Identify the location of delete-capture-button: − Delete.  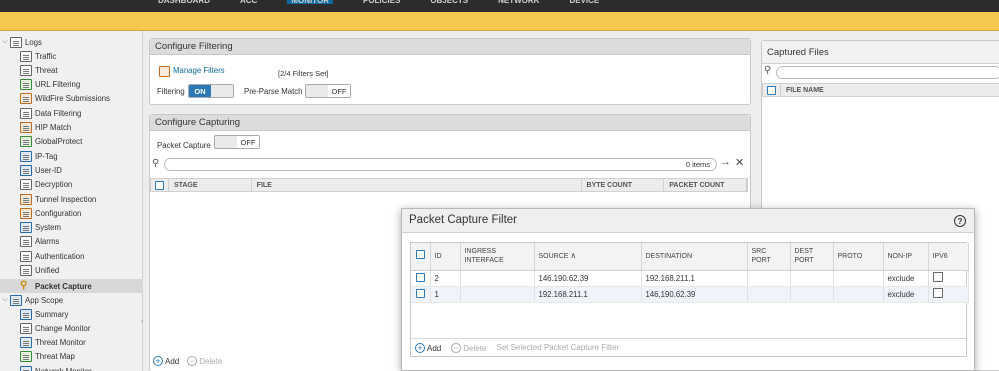
(204, 361).